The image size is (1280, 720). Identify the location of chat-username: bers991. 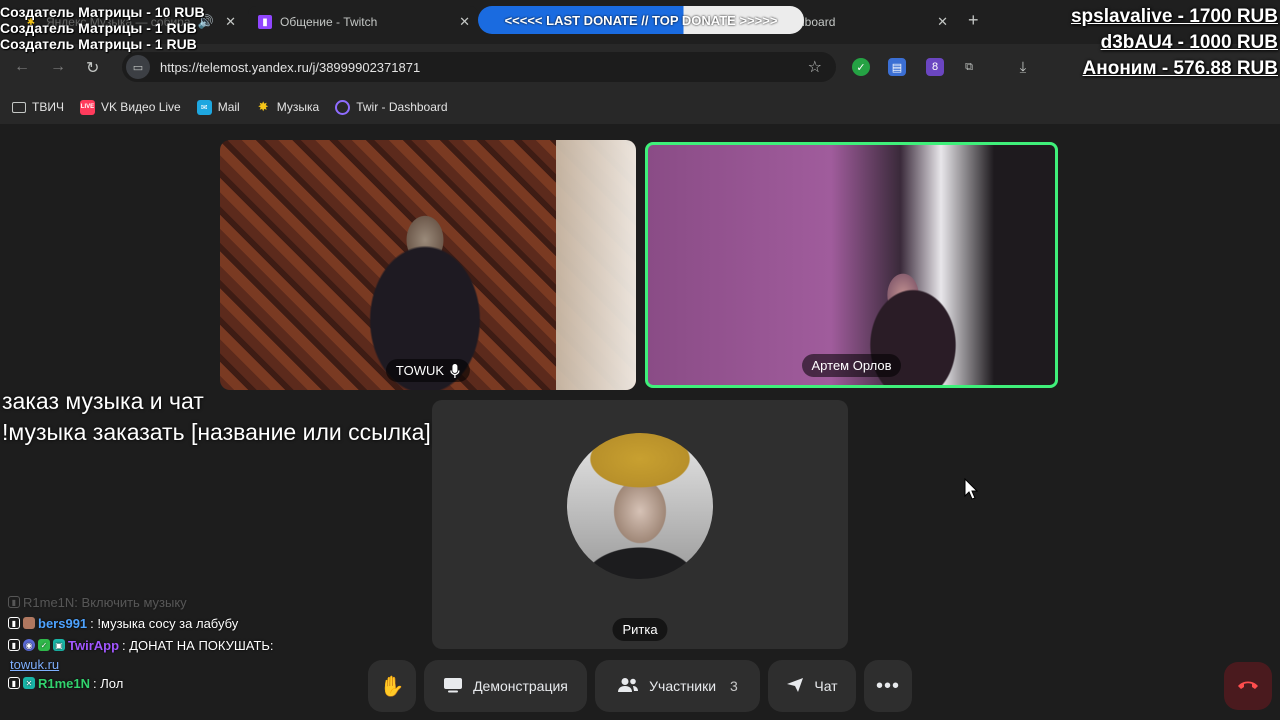
(63, 623).